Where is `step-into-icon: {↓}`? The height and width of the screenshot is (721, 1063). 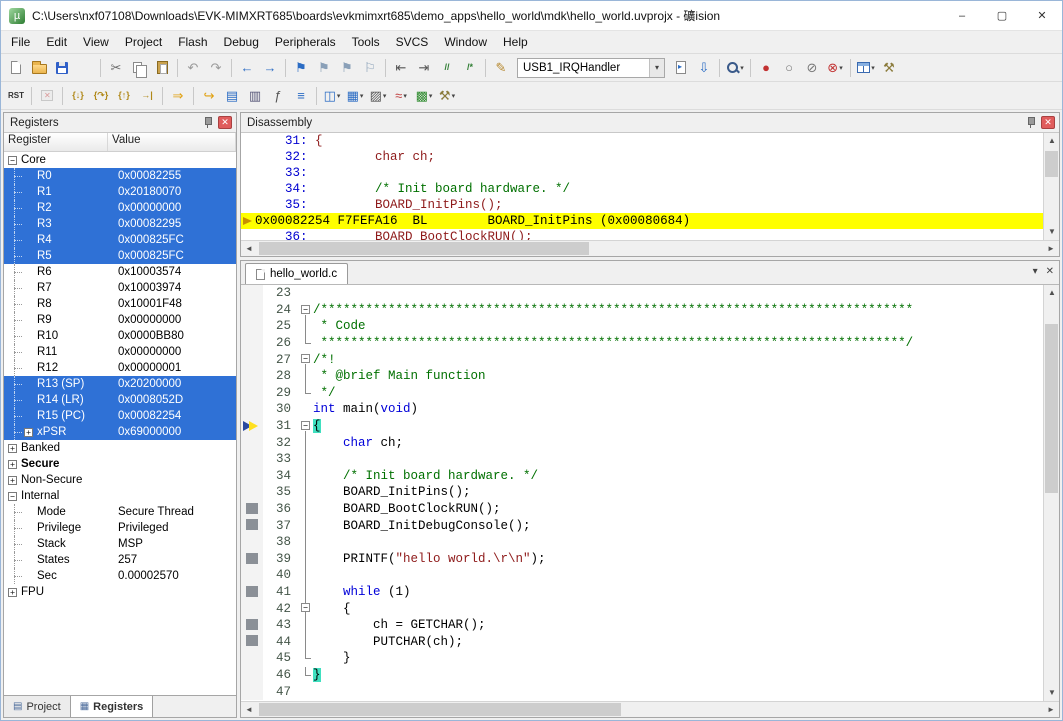 step-into-icon: {↓} is located at coordinates (78, 96).